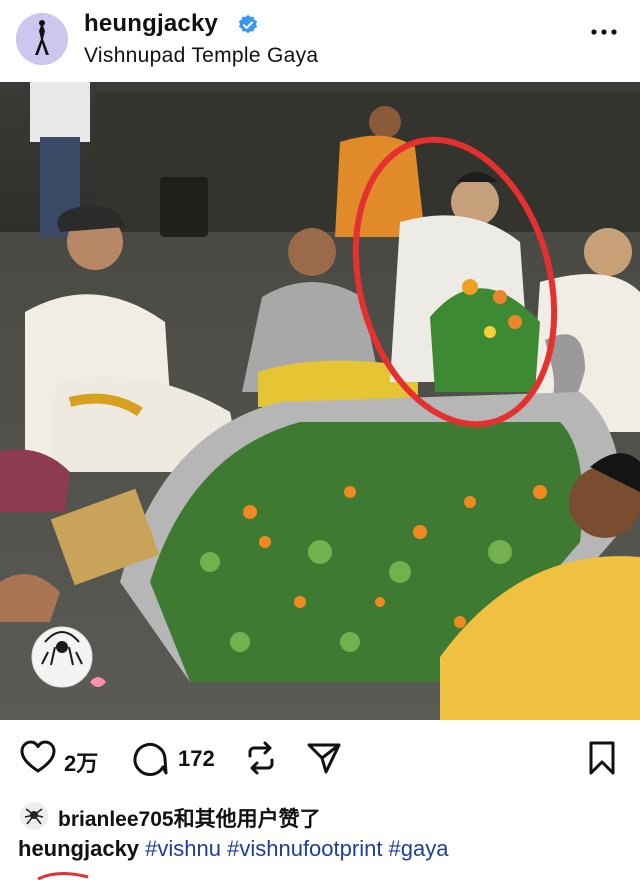 This screenshot has height=880, width=640. What do you see at coordinates (63, 876) in the screenshot?
I see `red-underline-mark` at bounding box center [63, 876].